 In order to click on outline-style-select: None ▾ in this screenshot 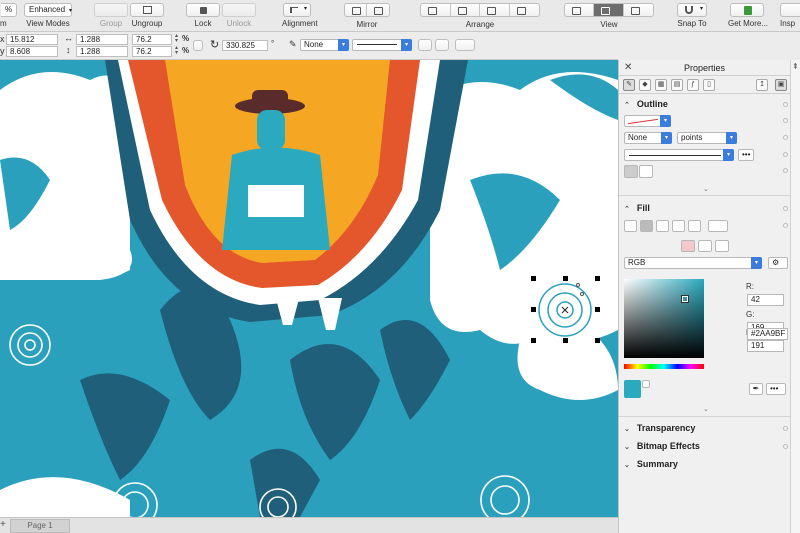, I will do `click(324, 45)`.